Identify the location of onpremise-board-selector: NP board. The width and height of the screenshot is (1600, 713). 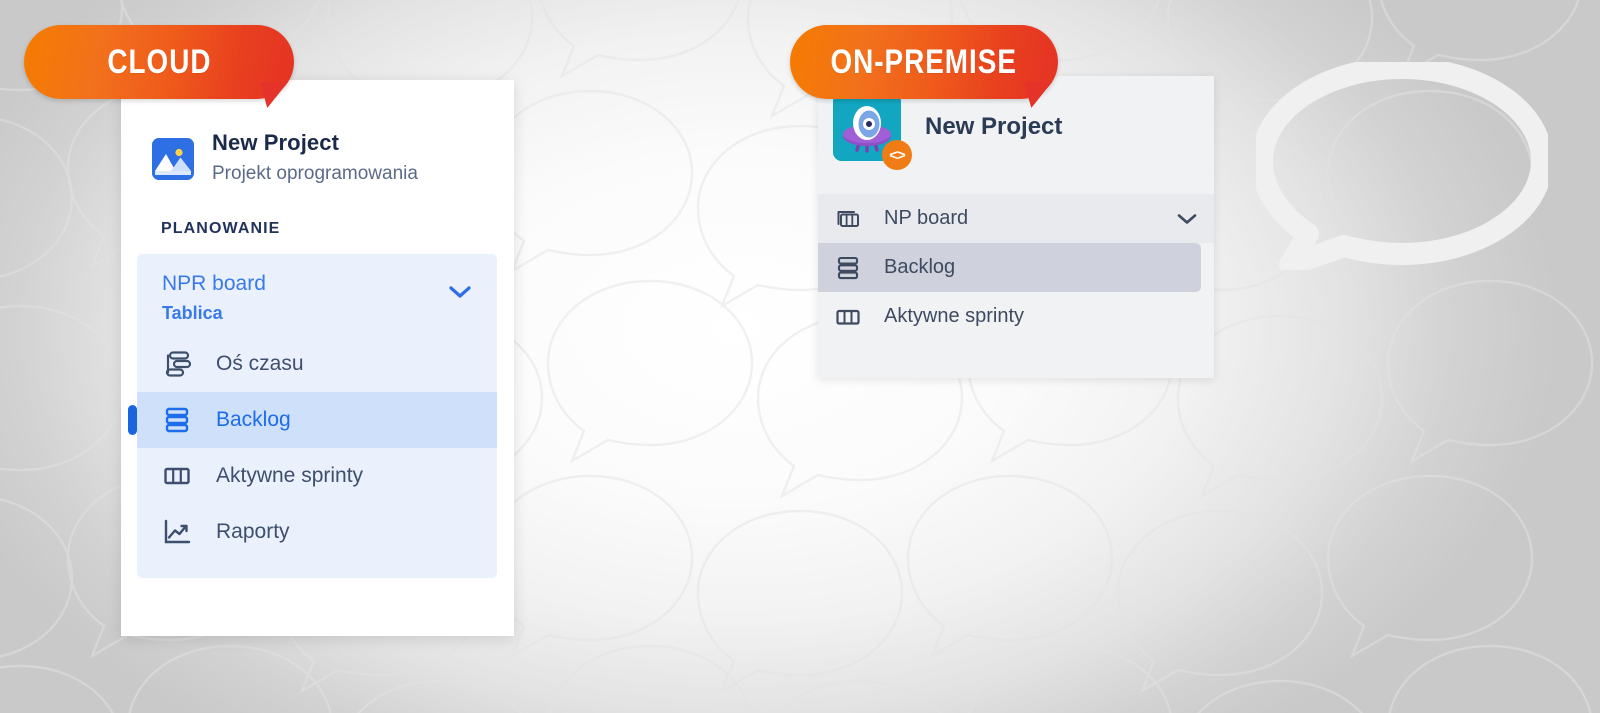
(1016, 218).